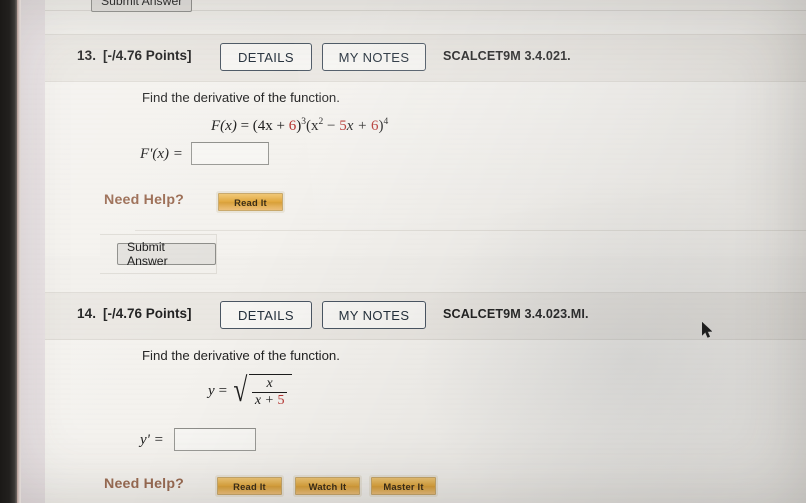 Image resolution: width=806 pixels, height=503 pixels. I want to click on formula-factor2-exponent: 4, so click(386, 122).